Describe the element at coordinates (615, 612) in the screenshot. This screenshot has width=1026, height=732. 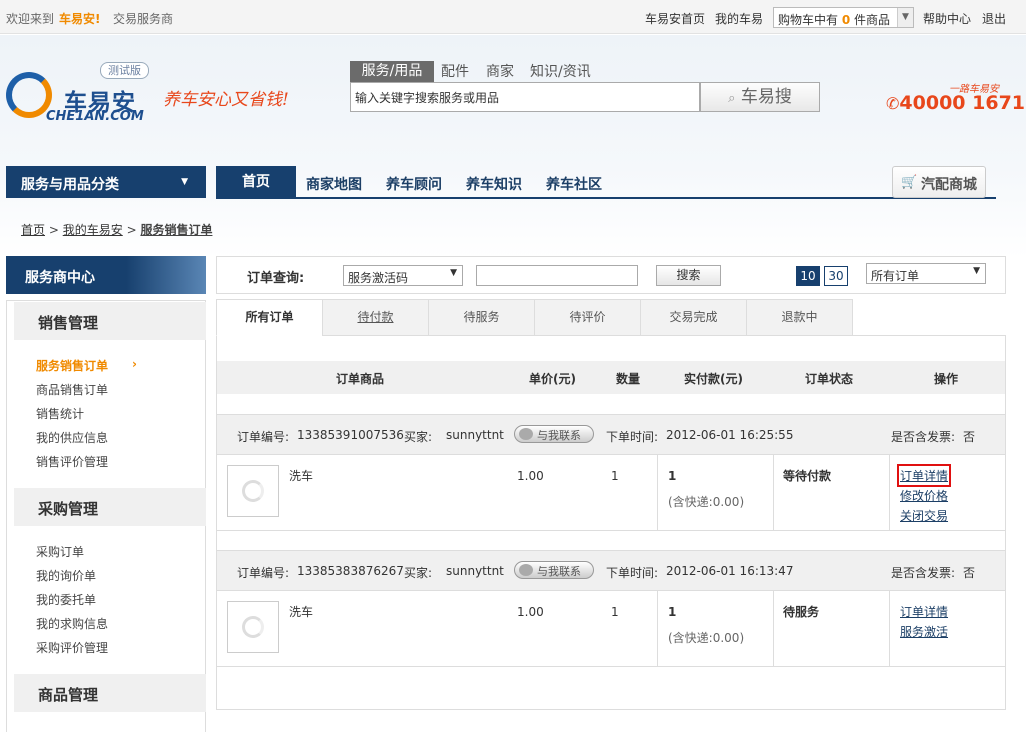
I see `quantity: 1` at that location.